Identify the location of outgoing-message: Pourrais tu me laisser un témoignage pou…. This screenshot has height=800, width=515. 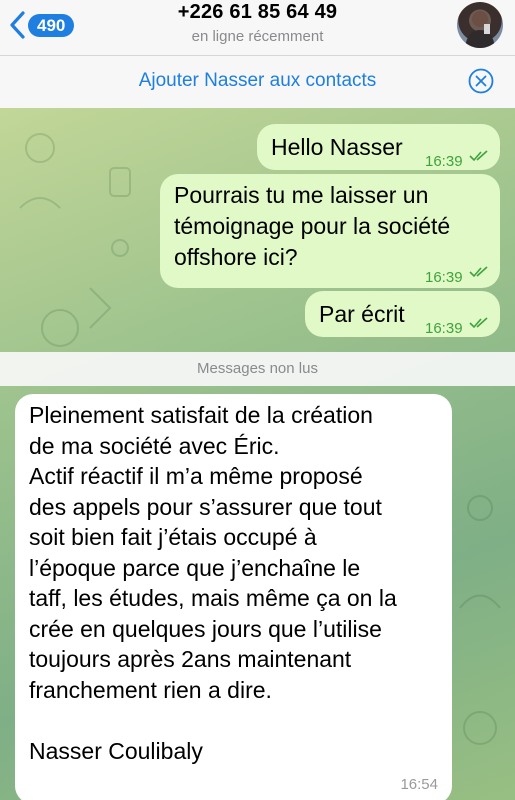
(330, 231).